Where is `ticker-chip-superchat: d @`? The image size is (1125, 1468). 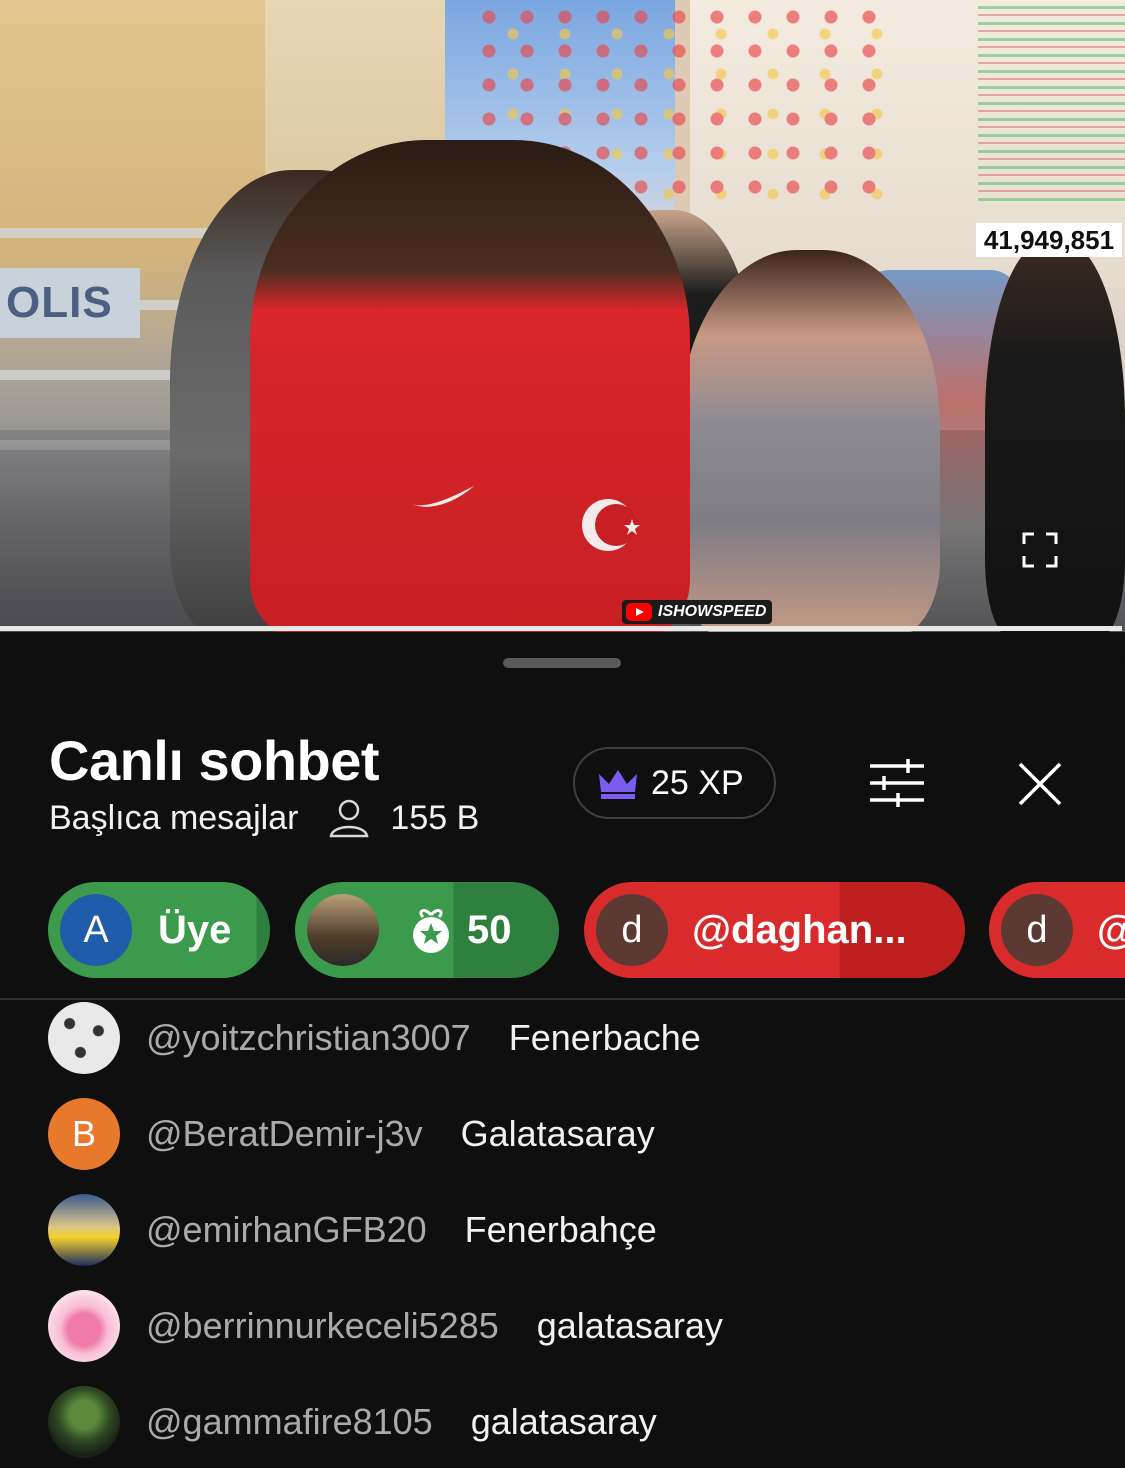
ticker-chip-superchat: d @ is located at coordinates (1057, 930).